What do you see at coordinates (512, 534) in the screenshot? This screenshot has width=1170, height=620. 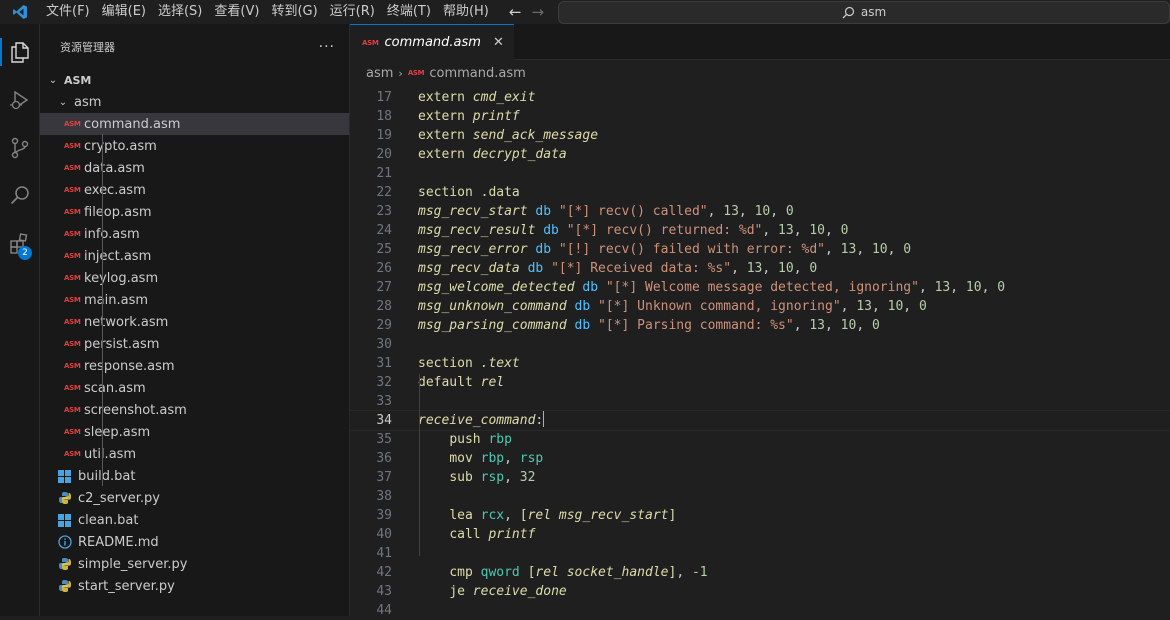 I see `code-token: printf` at bounding box center [512, 534].